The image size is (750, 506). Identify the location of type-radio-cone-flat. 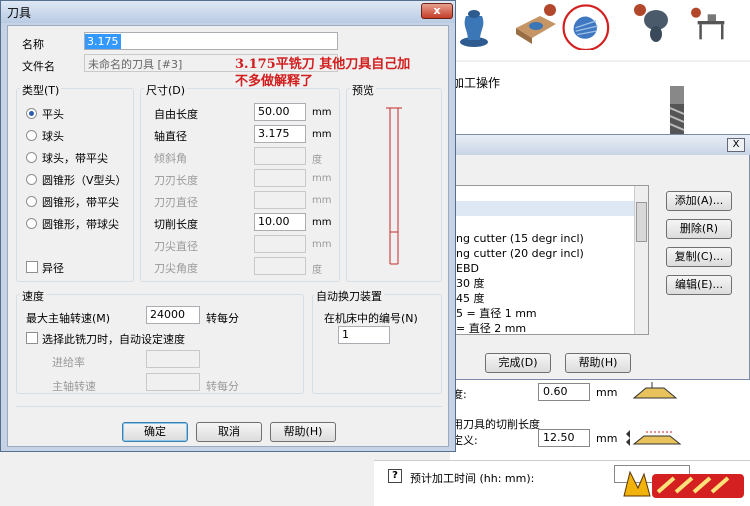
(31, 201).